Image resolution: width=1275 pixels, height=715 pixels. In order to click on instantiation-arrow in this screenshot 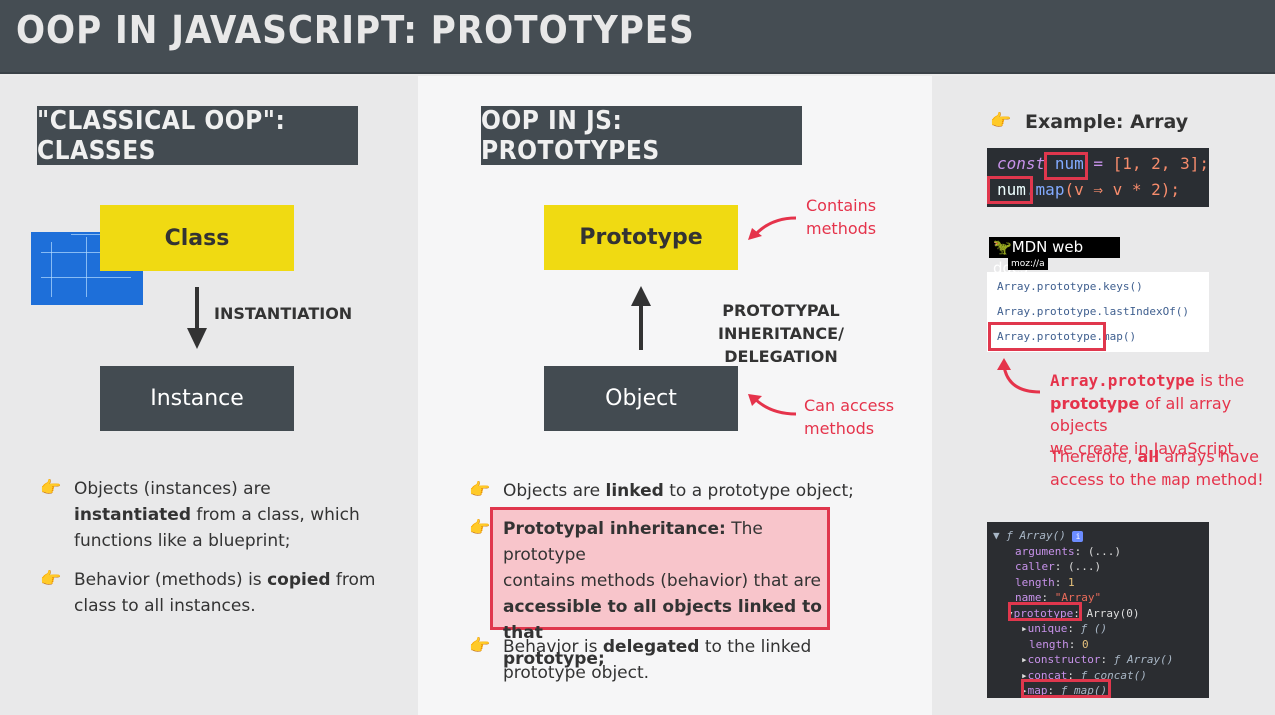, I will do `click(197, 309)`.